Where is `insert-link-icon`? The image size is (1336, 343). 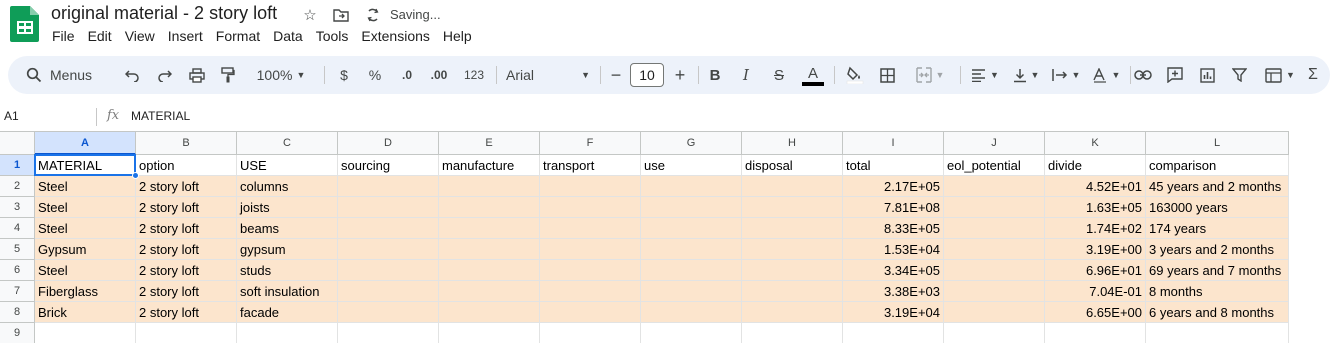
insert-link-icon is located at coordinates (1143, 75).